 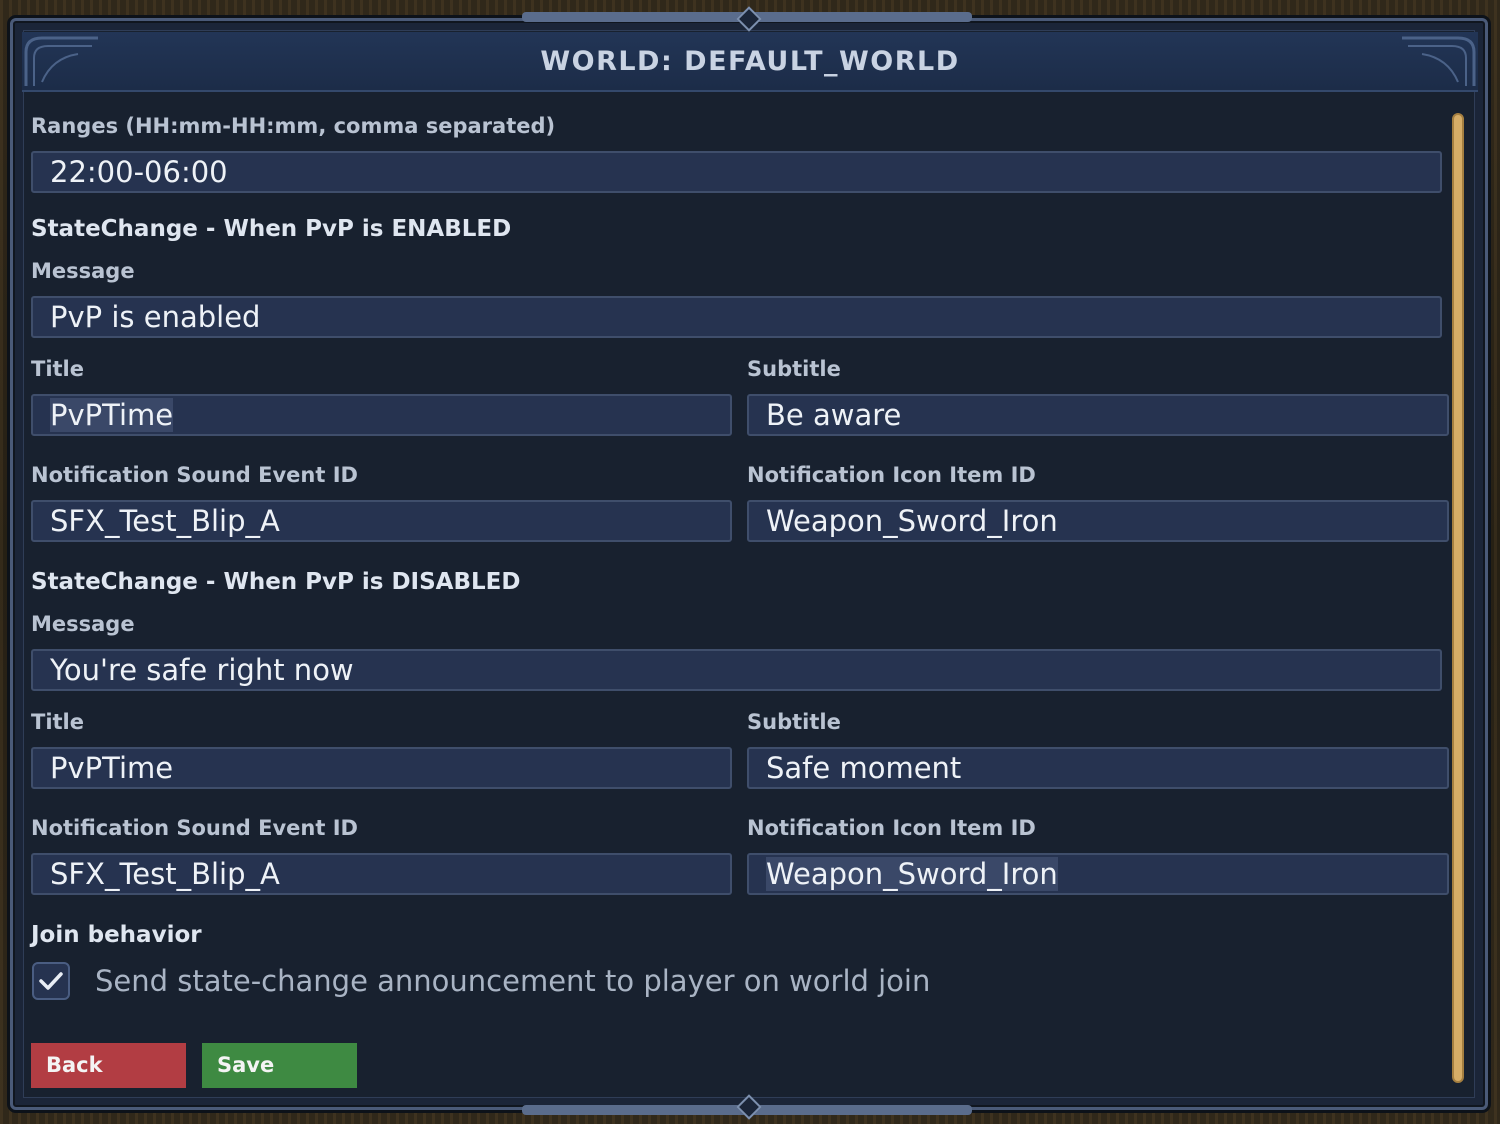 What do you see at coordinates (1098, 521) in the screenshot?
I see `enabled-icon-input: Weapon_Sword_Iron` at bounding box center [1098, 521].